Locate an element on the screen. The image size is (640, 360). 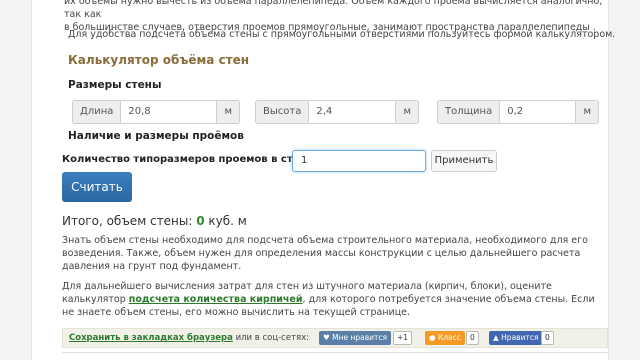
thickness-input: 0,2 is located at coordinates (538, 112).